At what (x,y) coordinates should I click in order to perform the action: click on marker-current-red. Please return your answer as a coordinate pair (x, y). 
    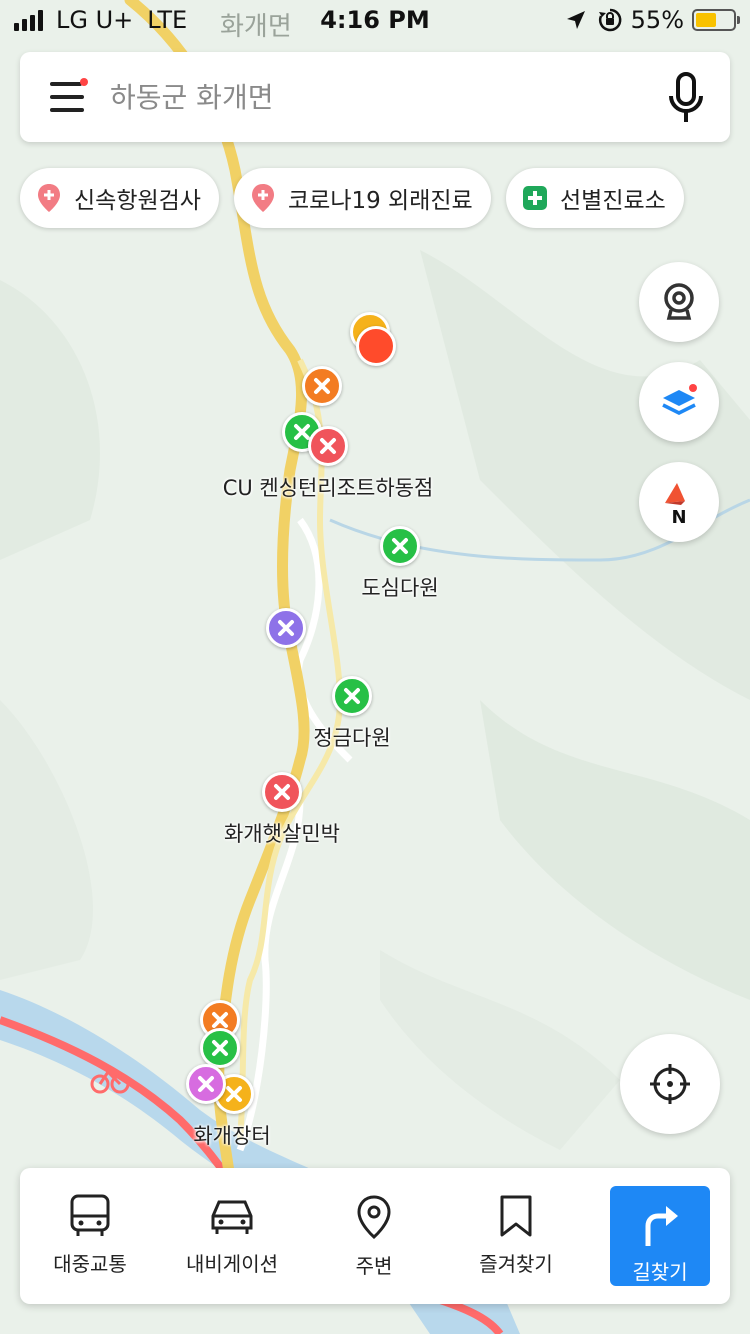
    Looking at the image, I should click on (376, 346).